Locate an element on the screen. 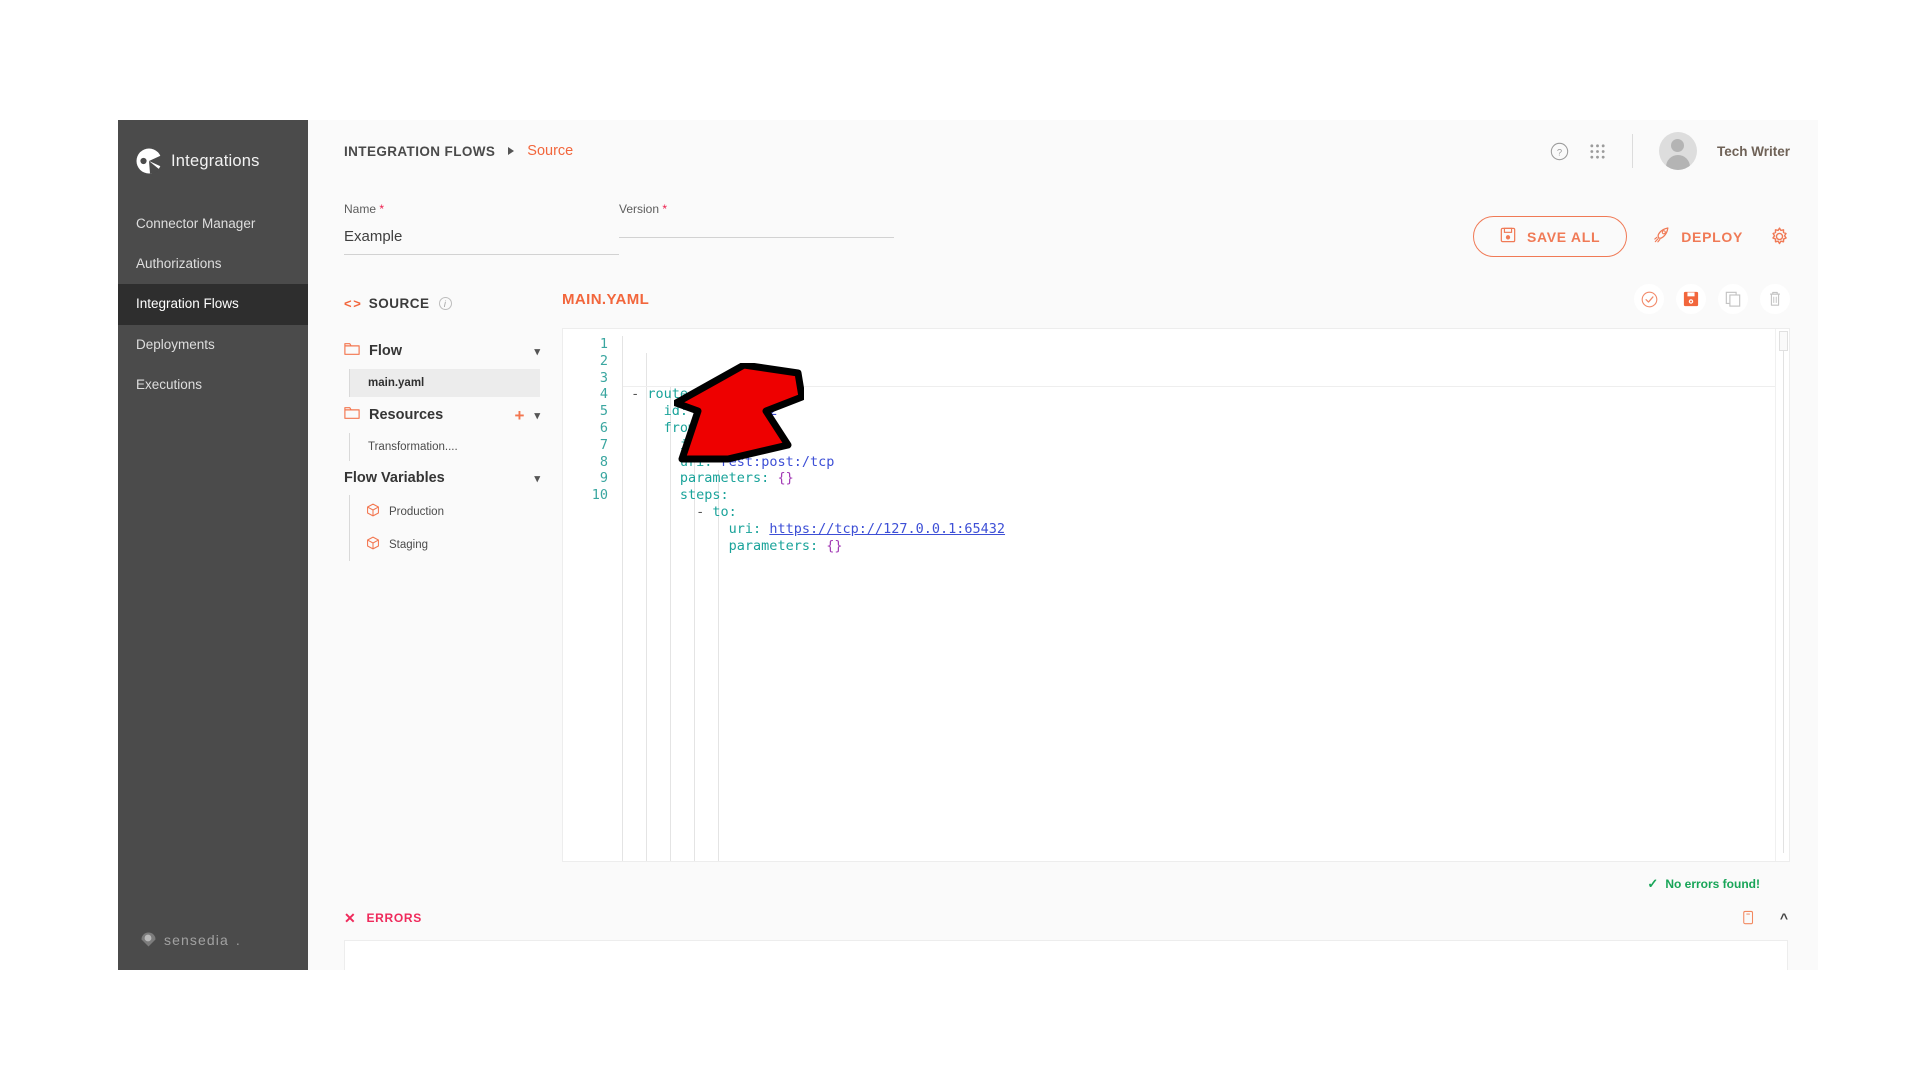  code-line-number: 3 is located at coordinates (603, 377).